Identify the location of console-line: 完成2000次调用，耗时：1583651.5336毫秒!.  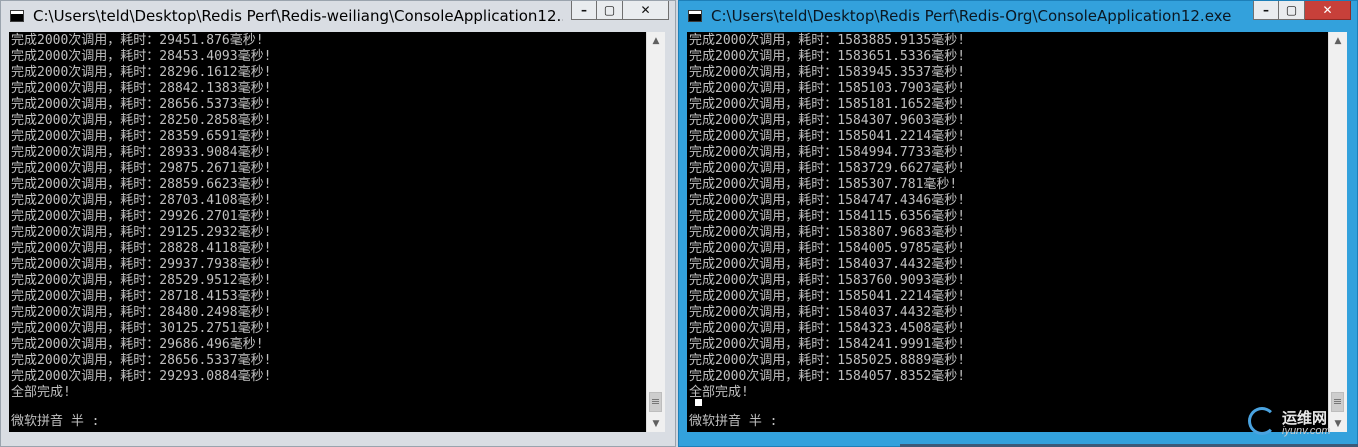
(827, 56).